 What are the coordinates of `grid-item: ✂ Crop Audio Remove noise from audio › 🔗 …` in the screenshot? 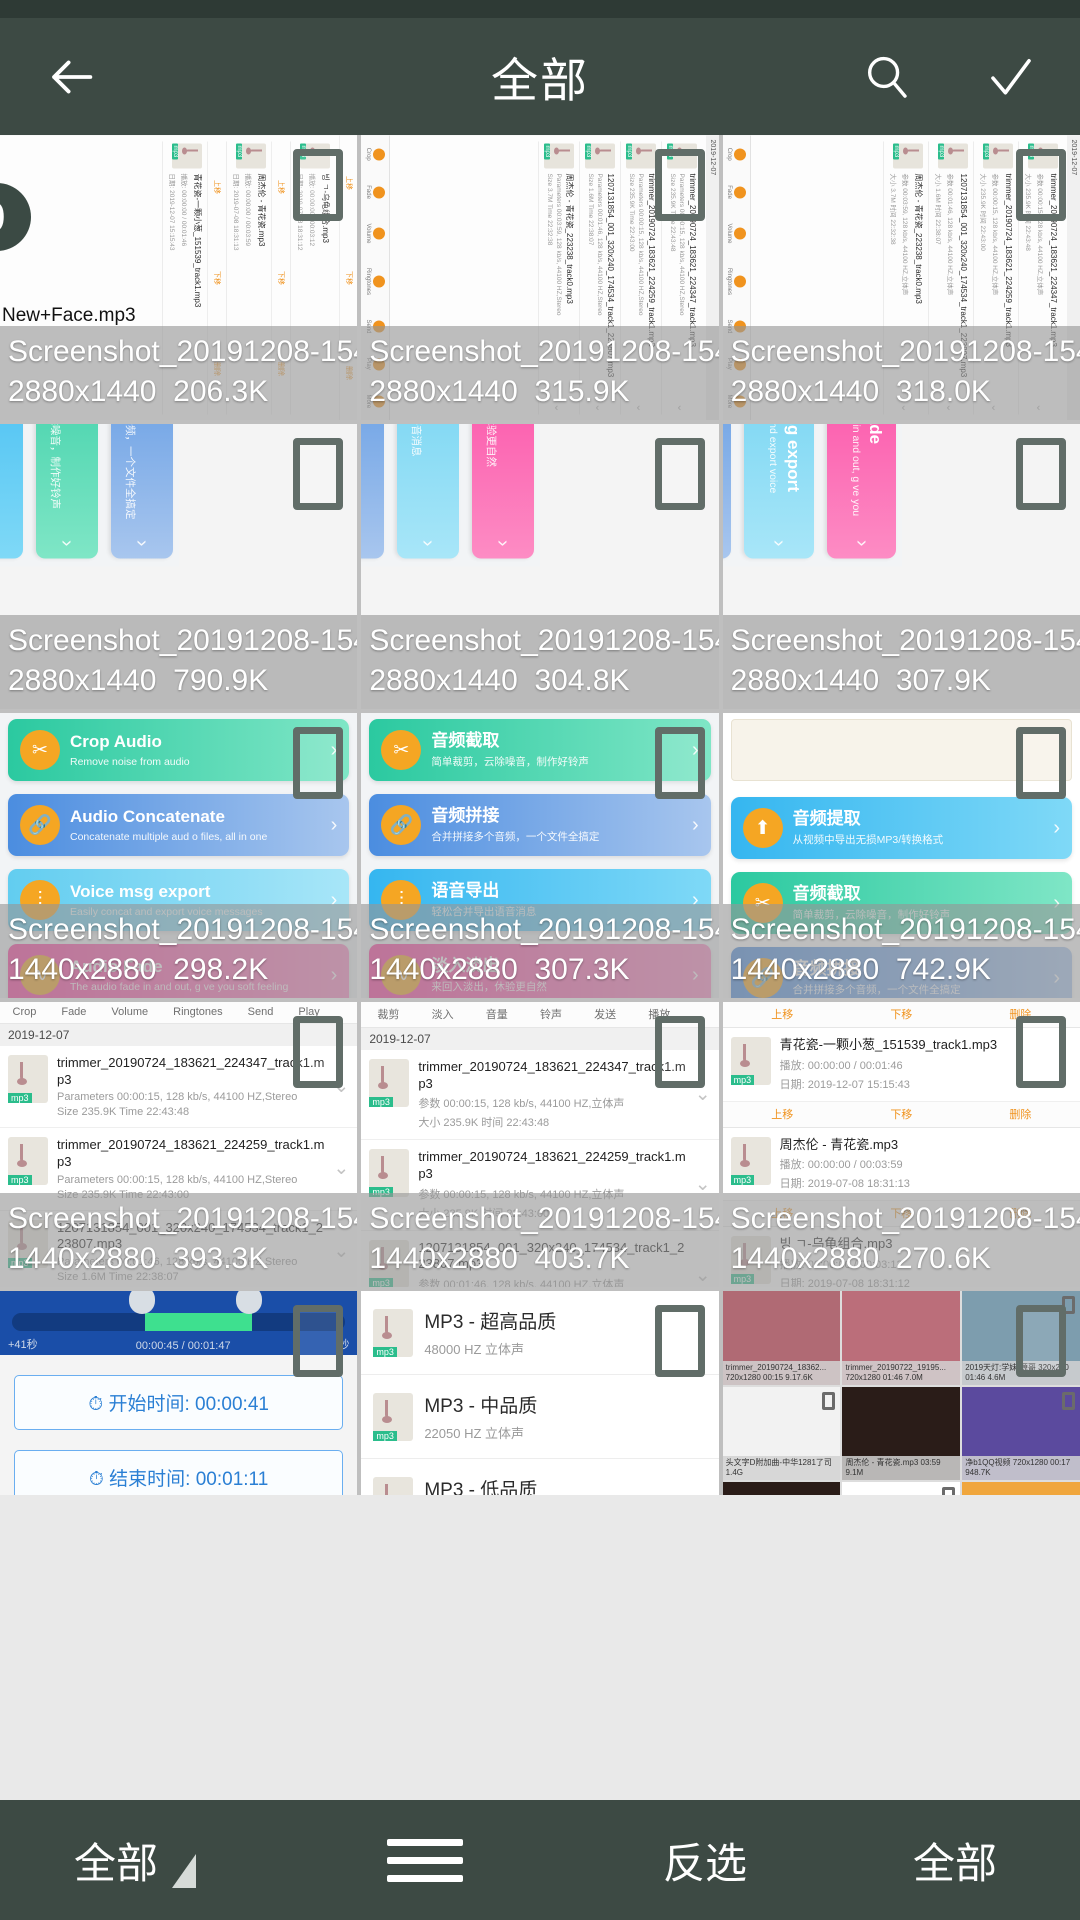 It's located at (179, 855).